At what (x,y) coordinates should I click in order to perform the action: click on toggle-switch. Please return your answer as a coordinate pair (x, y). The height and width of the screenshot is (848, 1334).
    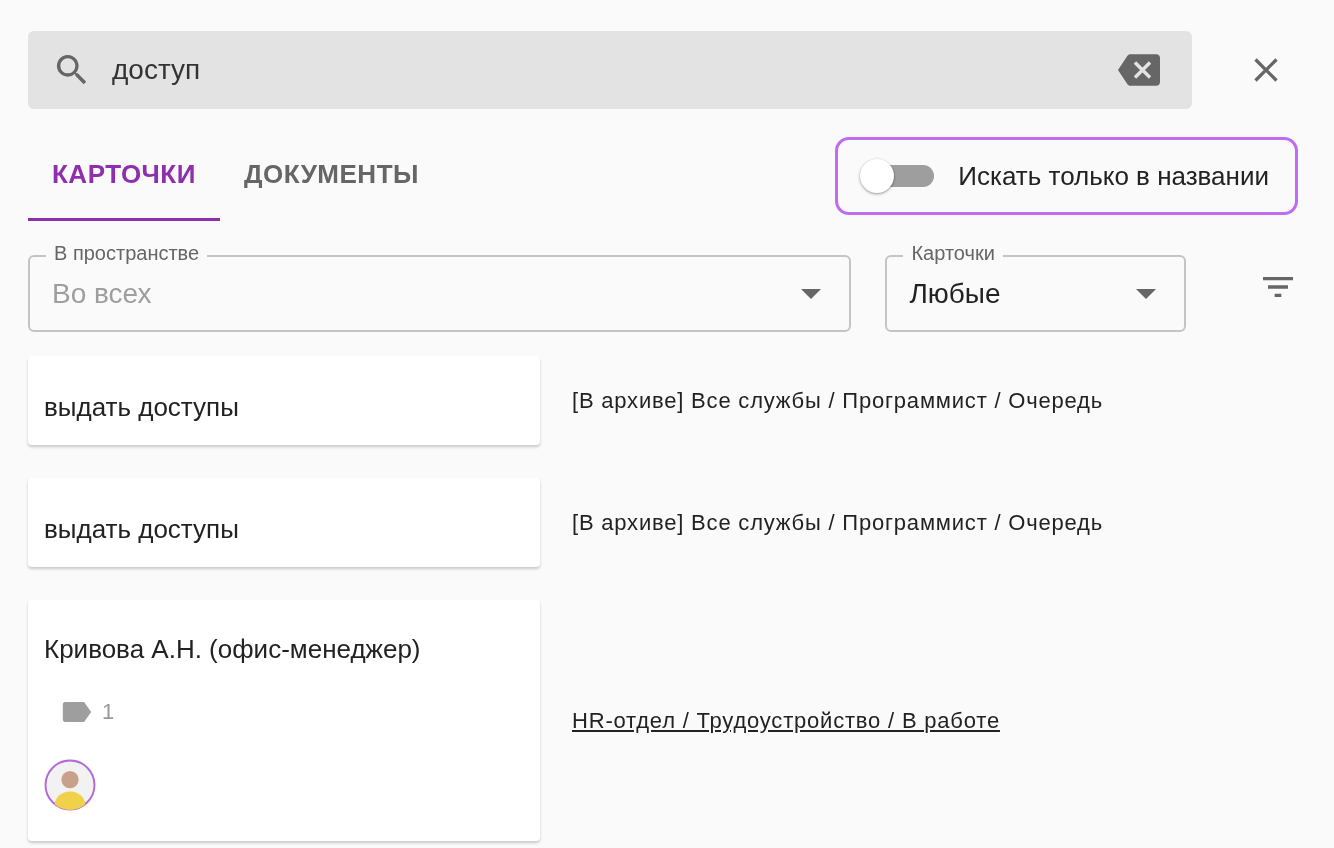
    Looking at the image, I should click on (897, 176).